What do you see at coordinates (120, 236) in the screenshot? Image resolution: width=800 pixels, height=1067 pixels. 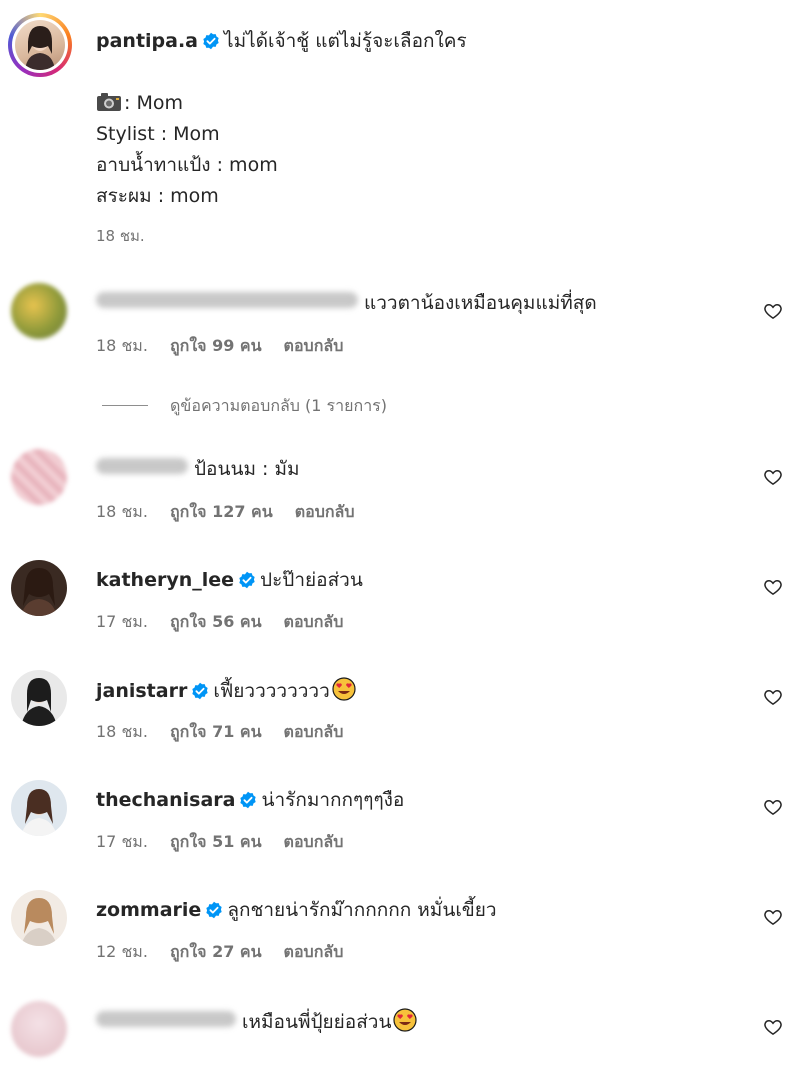 I see `caption-timestamp: 18 ชม.` at bounding box center [120, 236].